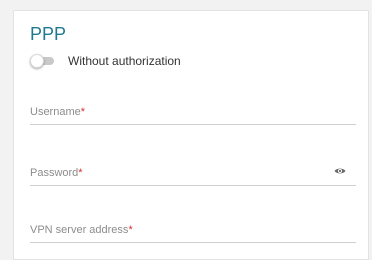 The height and width of the screenshot is (260, 372). What do you see at coordinates (37, 61) in the screenshot?
I see `toggle-knob` at bounding box center [37, 61].